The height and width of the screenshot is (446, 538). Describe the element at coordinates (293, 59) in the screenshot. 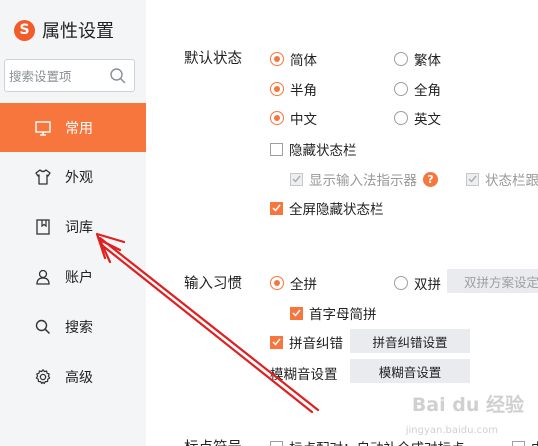

I see `option-simplified: 简体` at that location.